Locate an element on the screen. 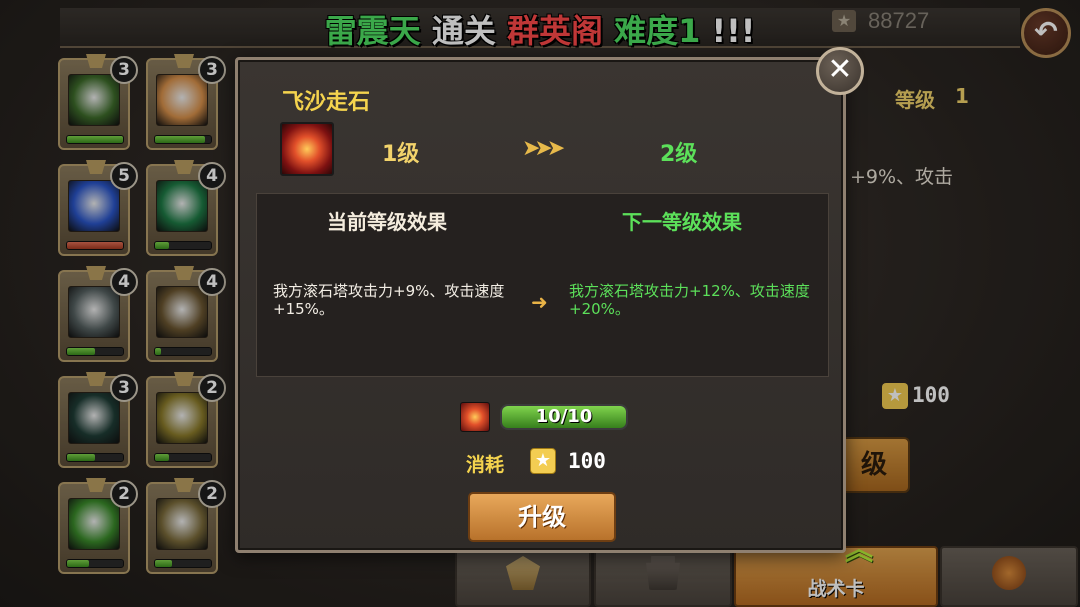  current-effect-header: 当前等级效果 is located at coordinates (387, 222).